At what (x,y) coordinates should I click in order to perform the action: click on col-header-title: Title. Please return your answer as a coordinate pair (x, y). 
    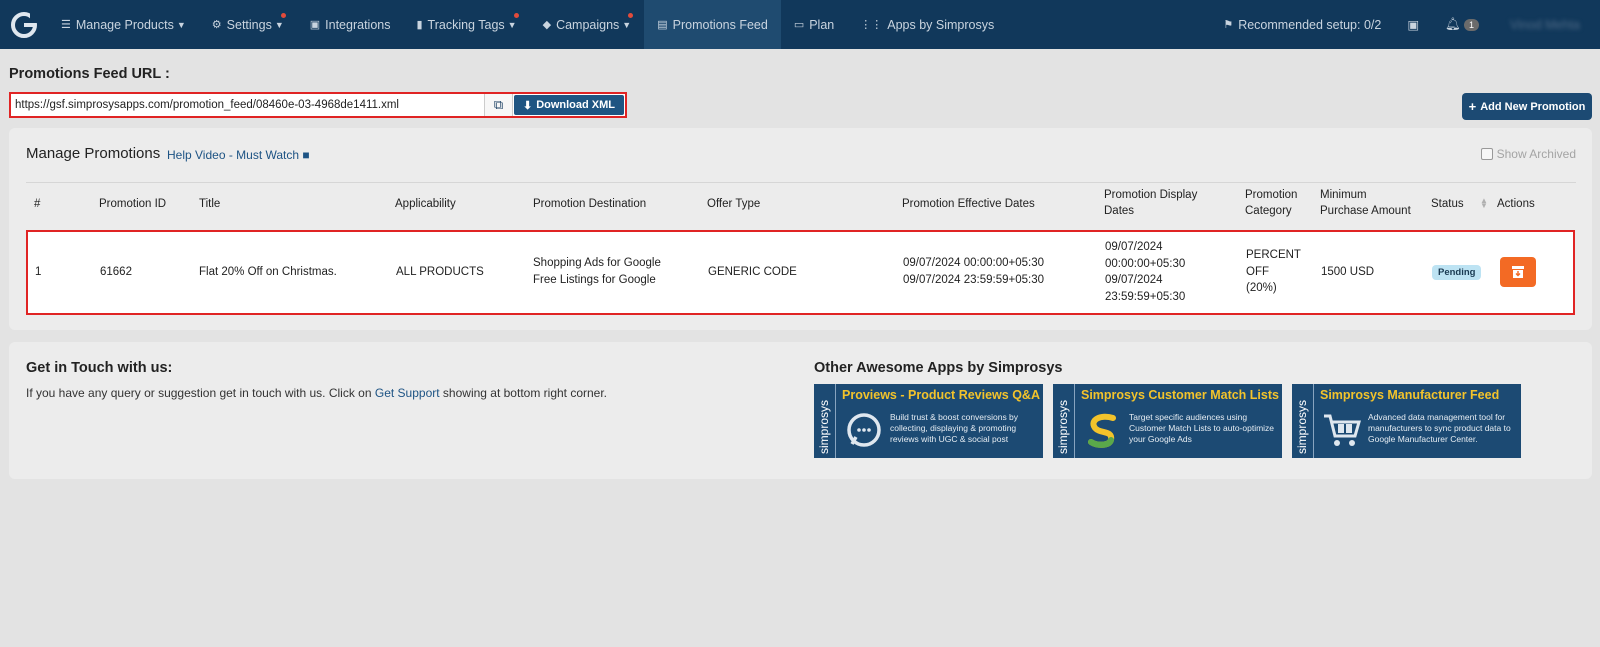
    Looking at the image, I should click on (210, 204).